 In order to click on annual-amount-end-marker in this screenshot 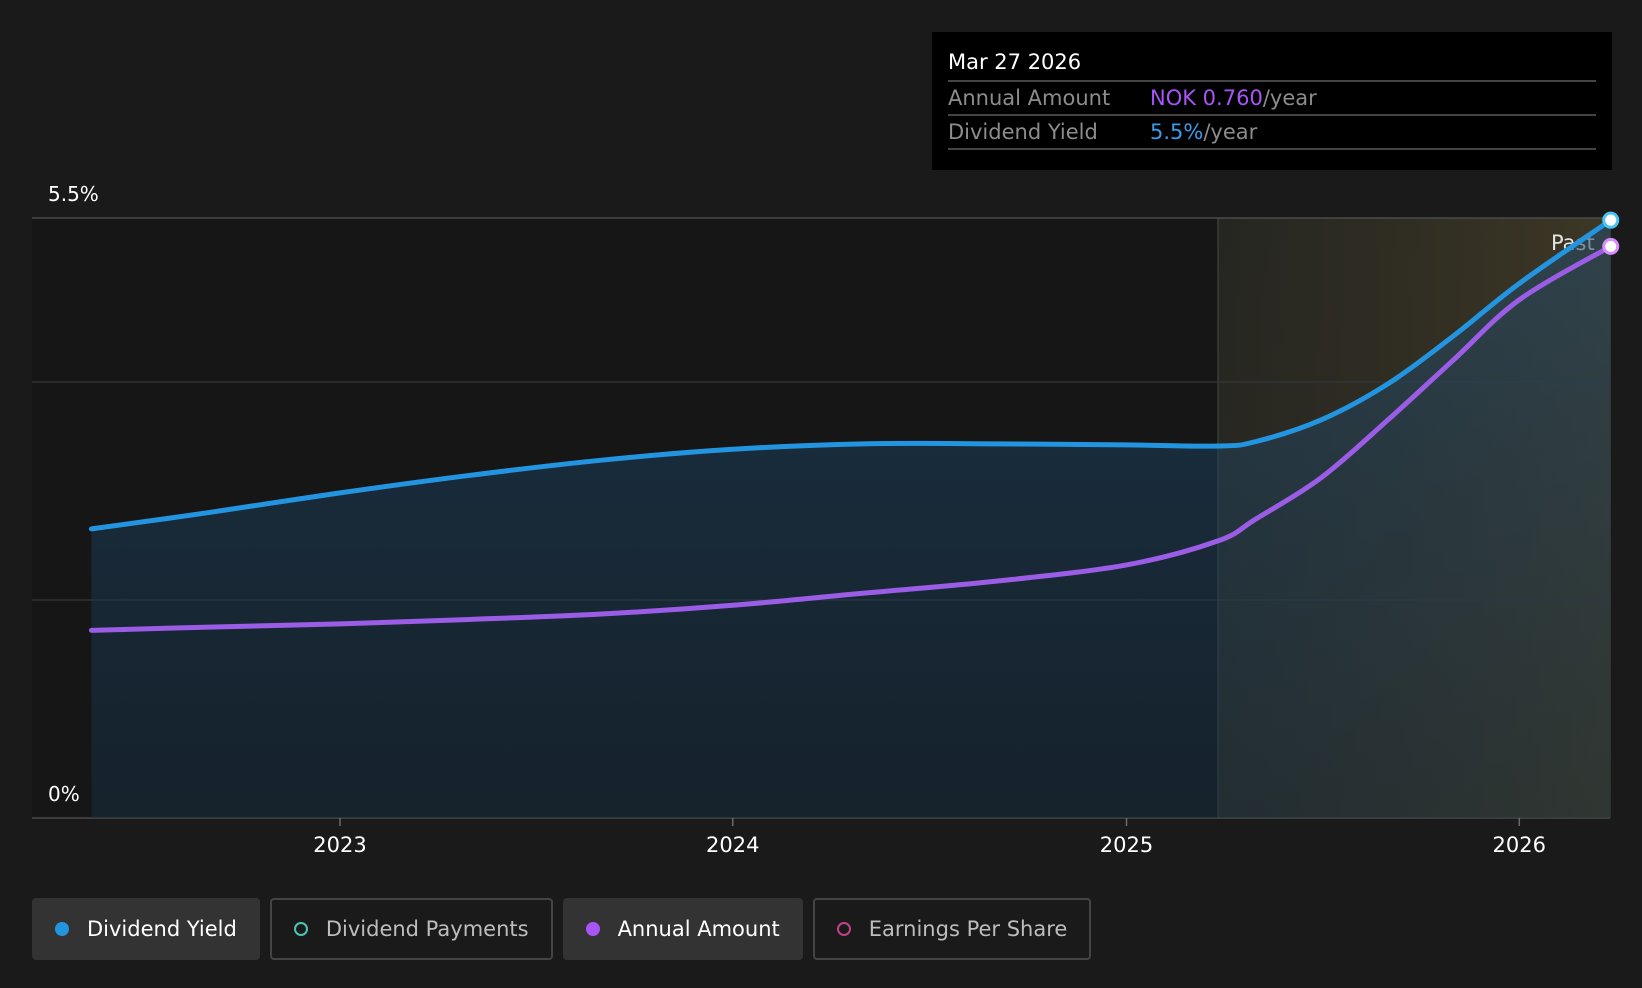, I will do `click(1611, 246)`.